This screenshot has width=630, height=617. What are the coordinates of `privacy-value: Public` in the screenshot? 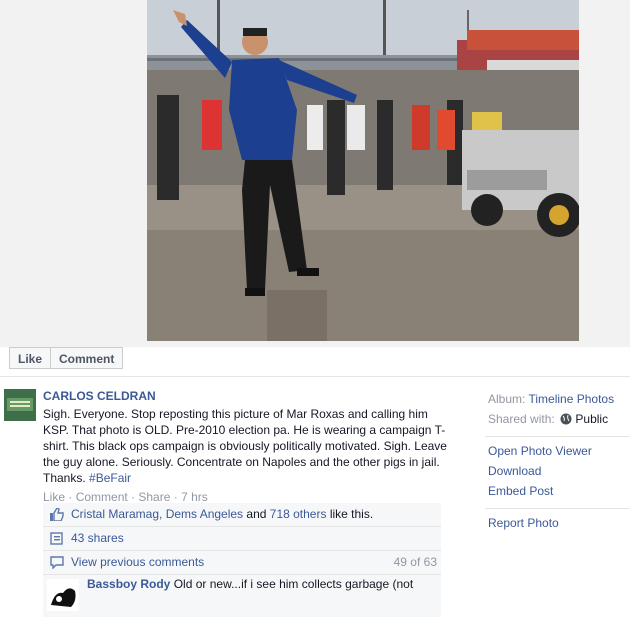 It's located at (591, 419).